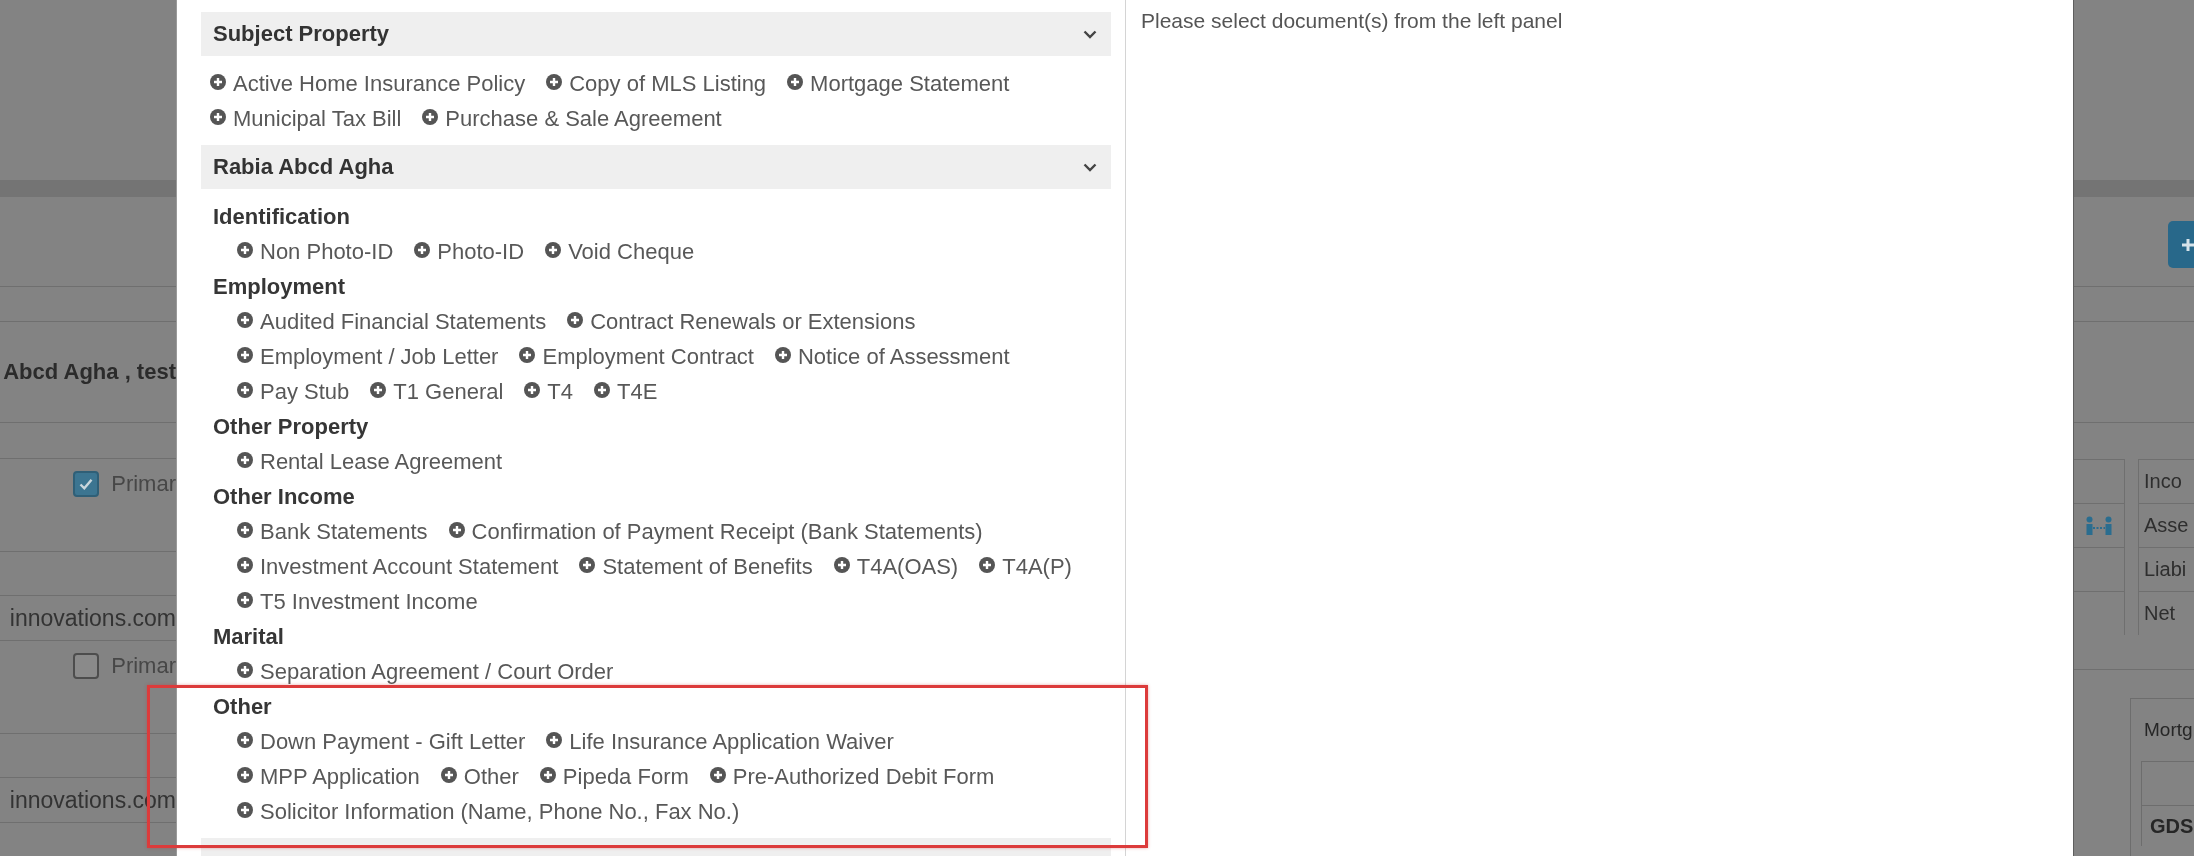  Describe the element at coordinates (392, 321) in the screenshot. I see `document-item: Audited Financial Statements` at that location.